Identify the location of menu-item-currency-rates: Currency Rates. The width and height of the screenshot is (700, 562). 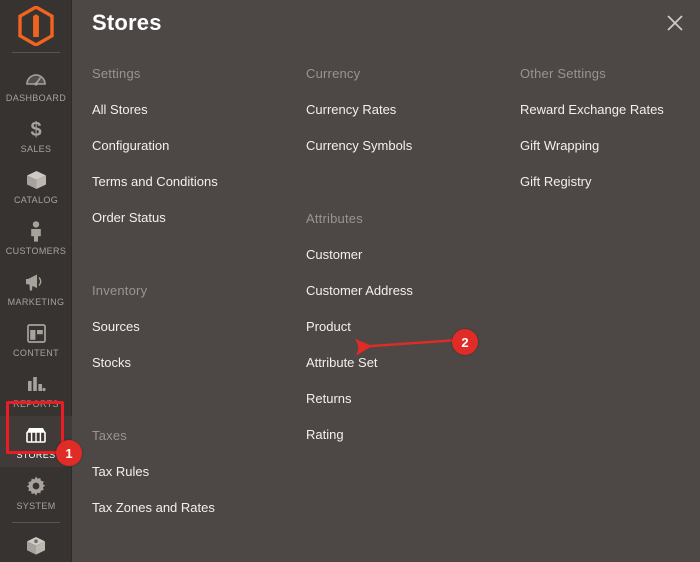
(351, 109).